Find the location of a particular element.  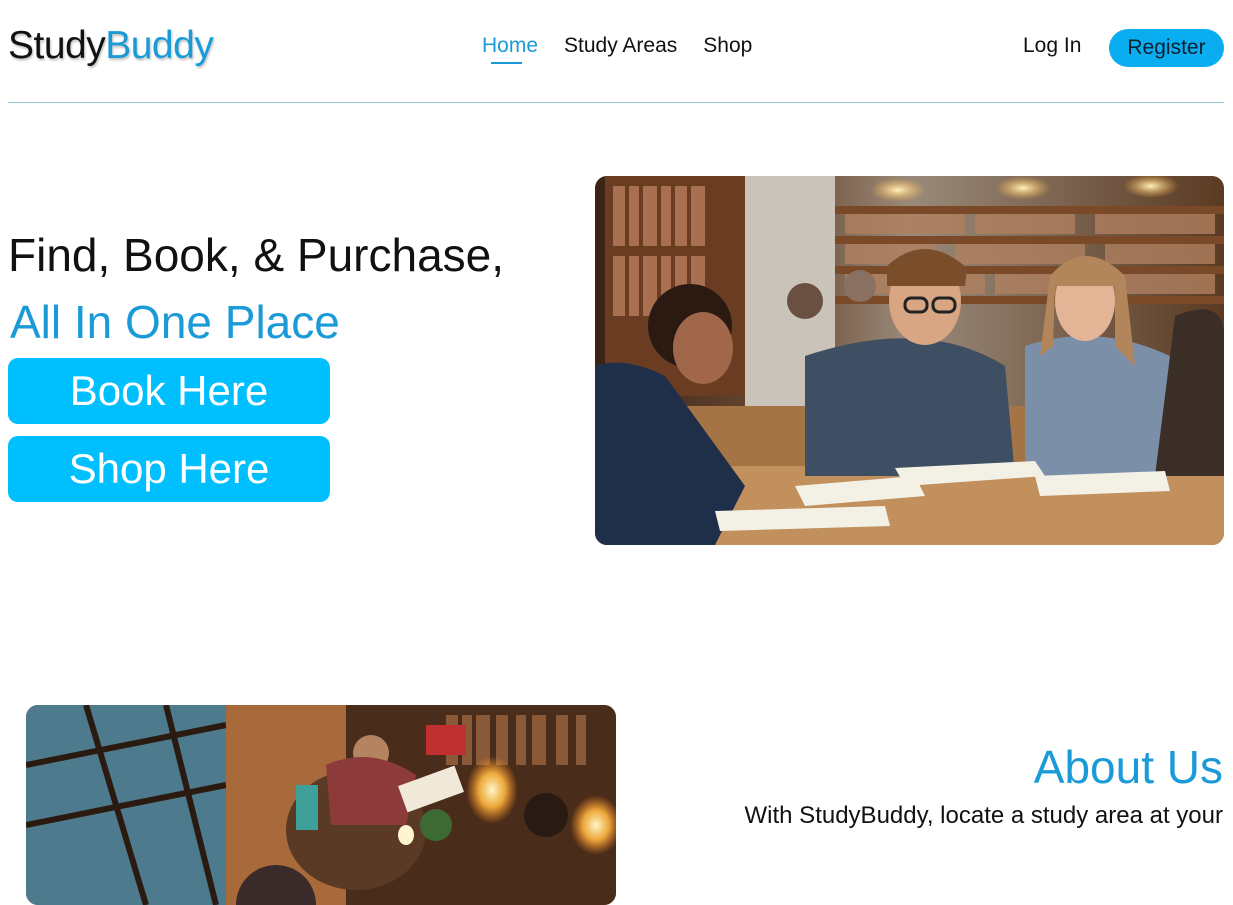

nav-home: Home is located at coordinates (510, 49).